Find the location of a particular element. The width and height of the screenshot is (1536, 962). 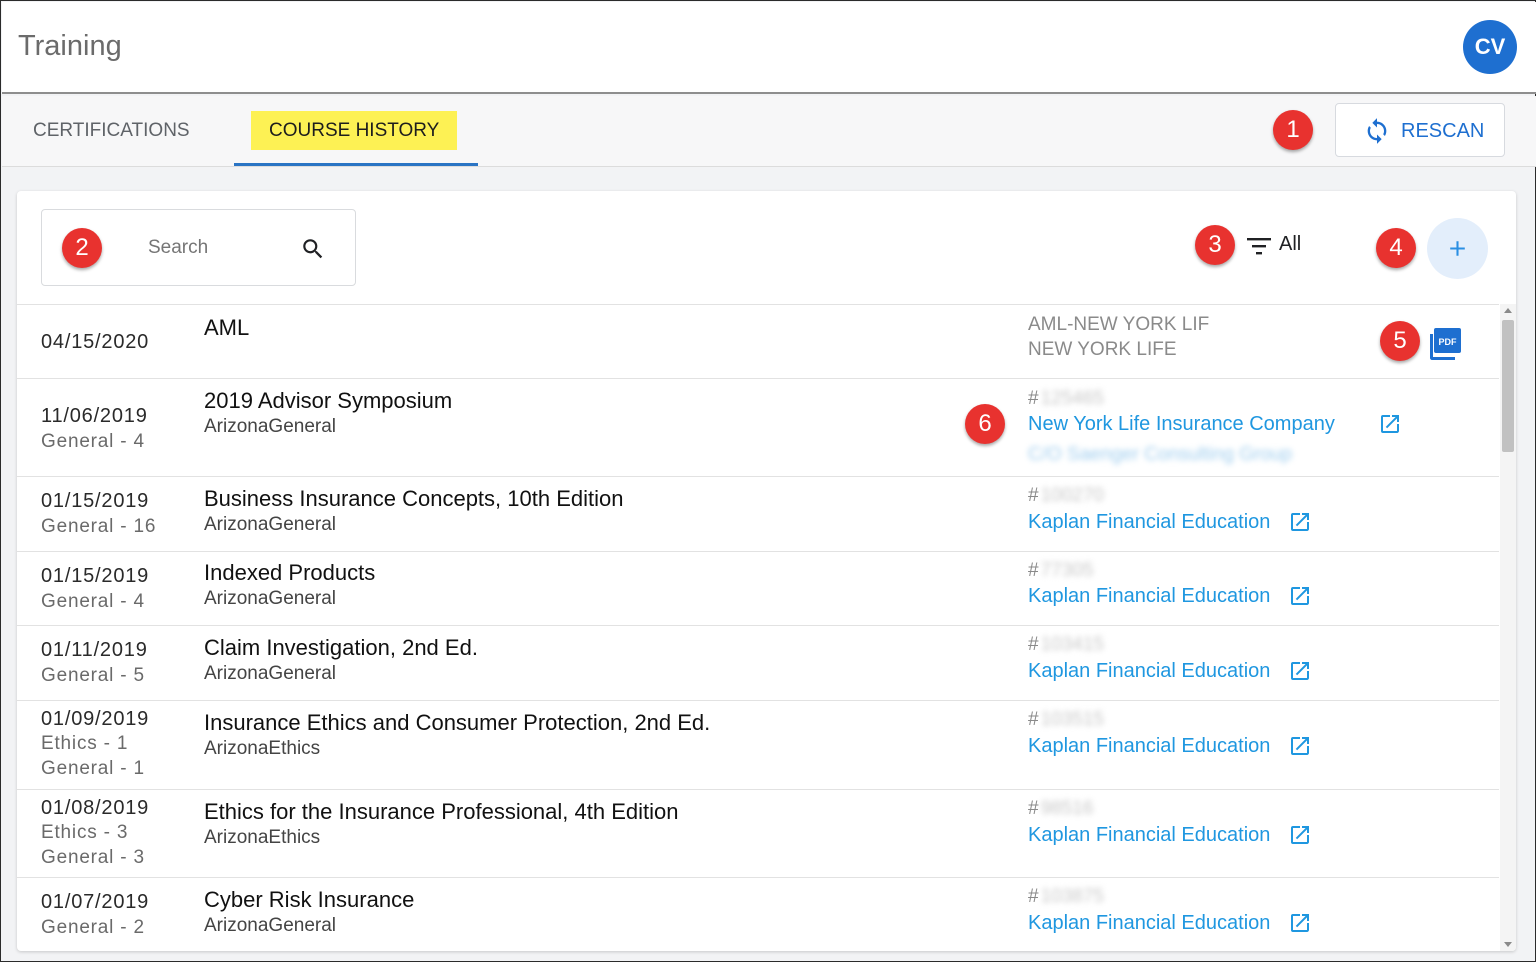

course-credit: Ethics - 1 is located at coordinates (85, 743).